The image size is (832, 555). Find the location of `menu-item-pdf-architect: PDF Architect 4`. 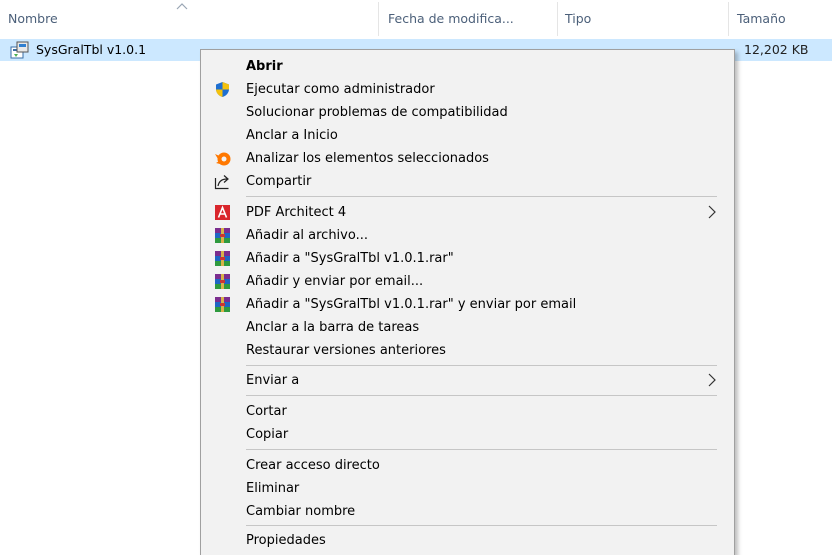

menu-item-pdf-architect: PDF Architect 4 is located at coordinates (467, 212).